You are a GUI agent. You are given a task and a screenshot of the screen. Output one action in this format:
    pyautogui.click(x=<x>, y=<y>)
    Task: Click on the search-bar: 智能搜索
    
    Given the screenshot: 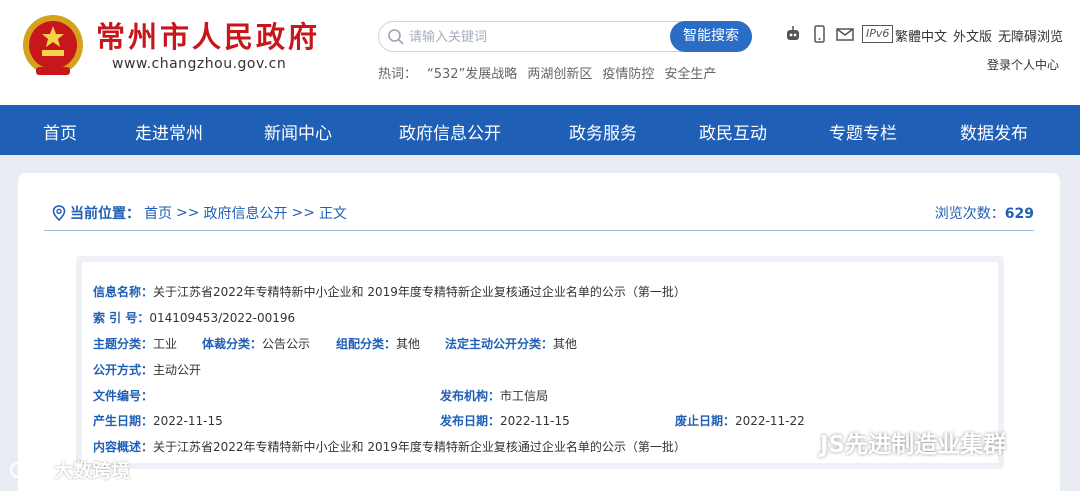 What is the action you would take?
    pyautogui.click(x=565, y=36)
    